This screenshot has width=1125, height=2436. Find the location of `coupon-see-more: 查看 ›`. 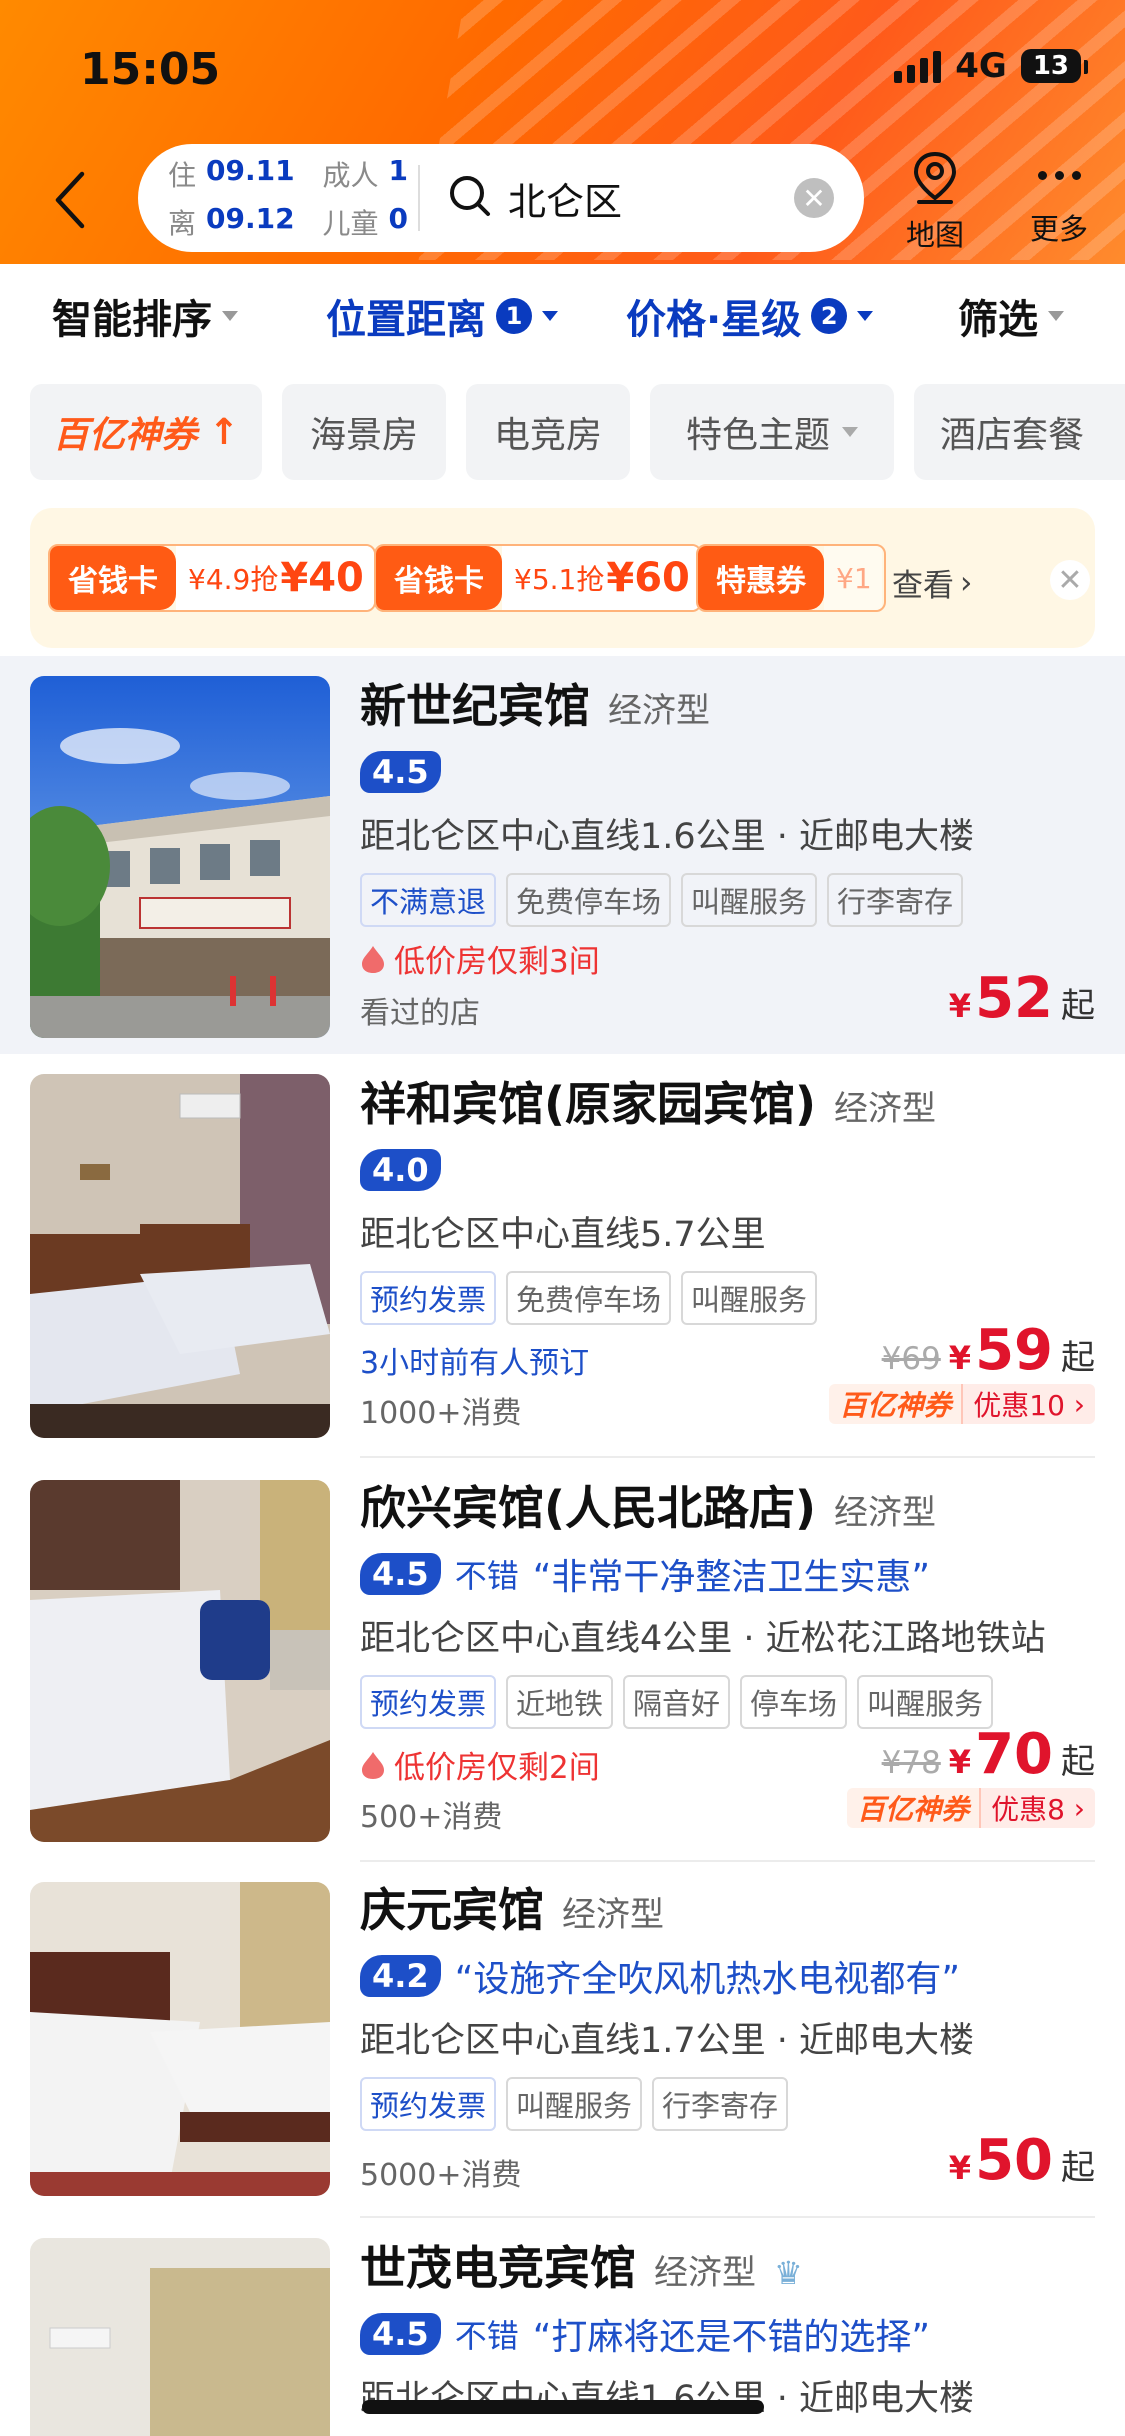

coupon-see-more: 查看 › is located at coordinates (932, 582).